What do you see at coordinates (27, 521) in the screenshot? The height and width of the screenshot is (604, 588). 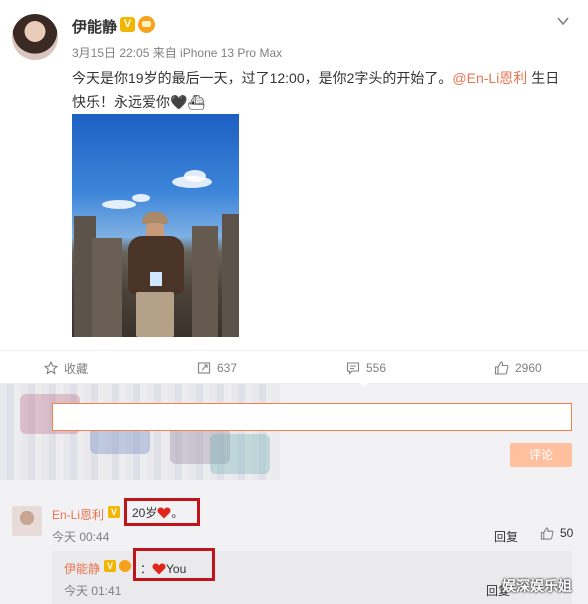 I see `commenter-avatar` at bounding box center [27, 521].